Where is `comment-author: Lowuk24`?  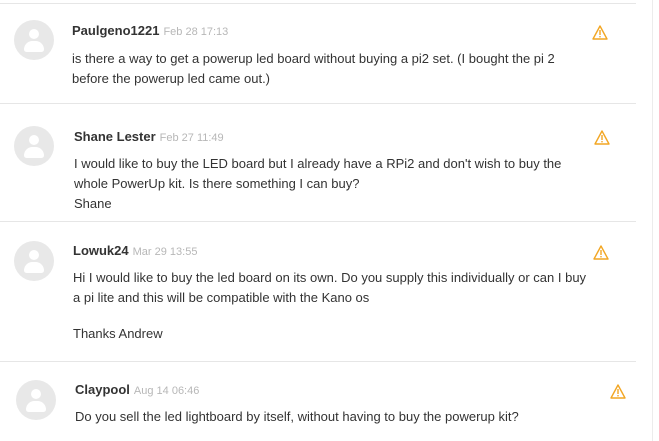
comment-author: Lowuk24 is located at coordinates (101, 250).